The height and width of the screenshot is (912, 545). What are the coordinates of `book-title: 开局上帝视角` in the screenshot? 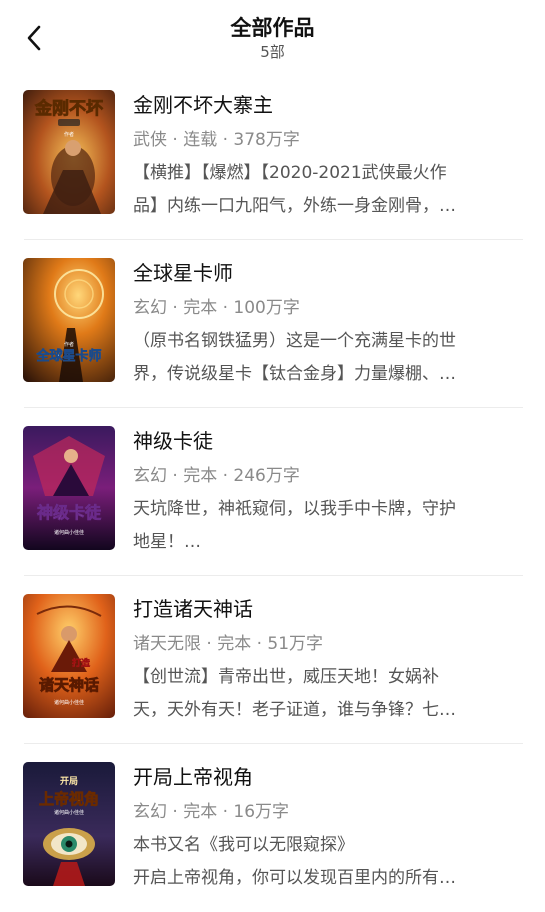 It's located at (193, 777).